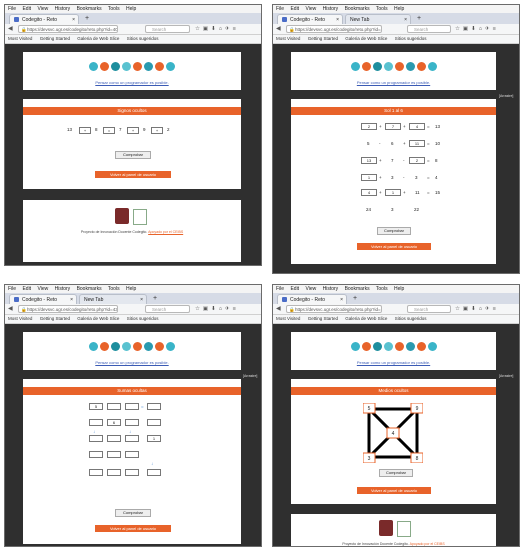 This screenshot has height=551, width=524. I want to click on sign-select-3: +, so click(133, 130).